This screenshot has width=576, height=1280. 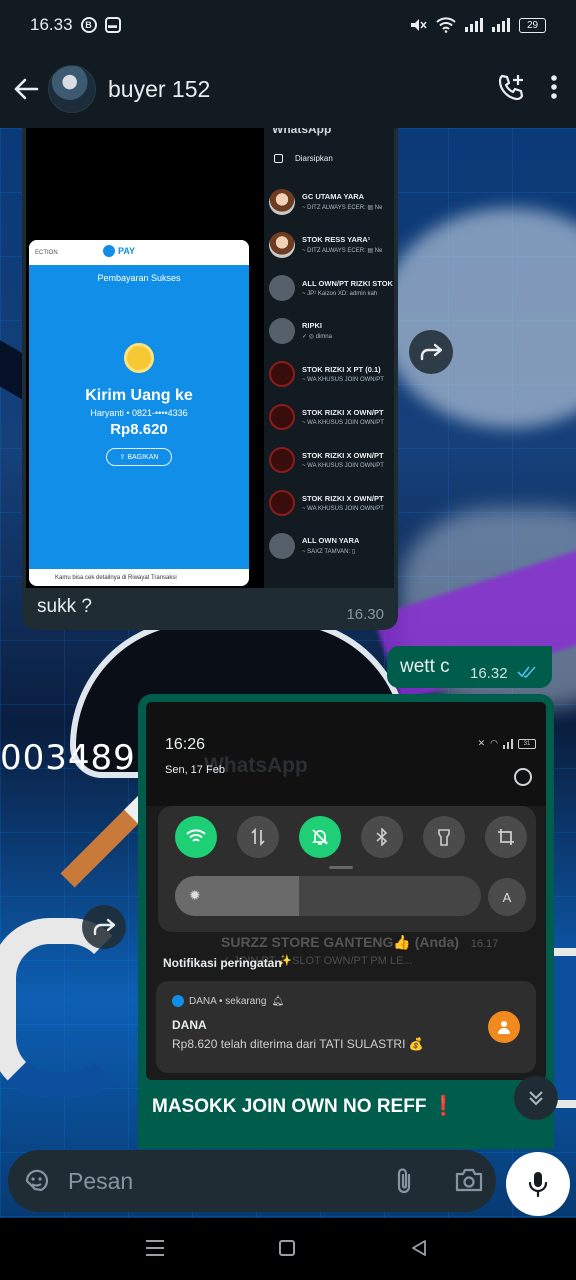 I want to click on home-button, so click(x=287, y=1248).